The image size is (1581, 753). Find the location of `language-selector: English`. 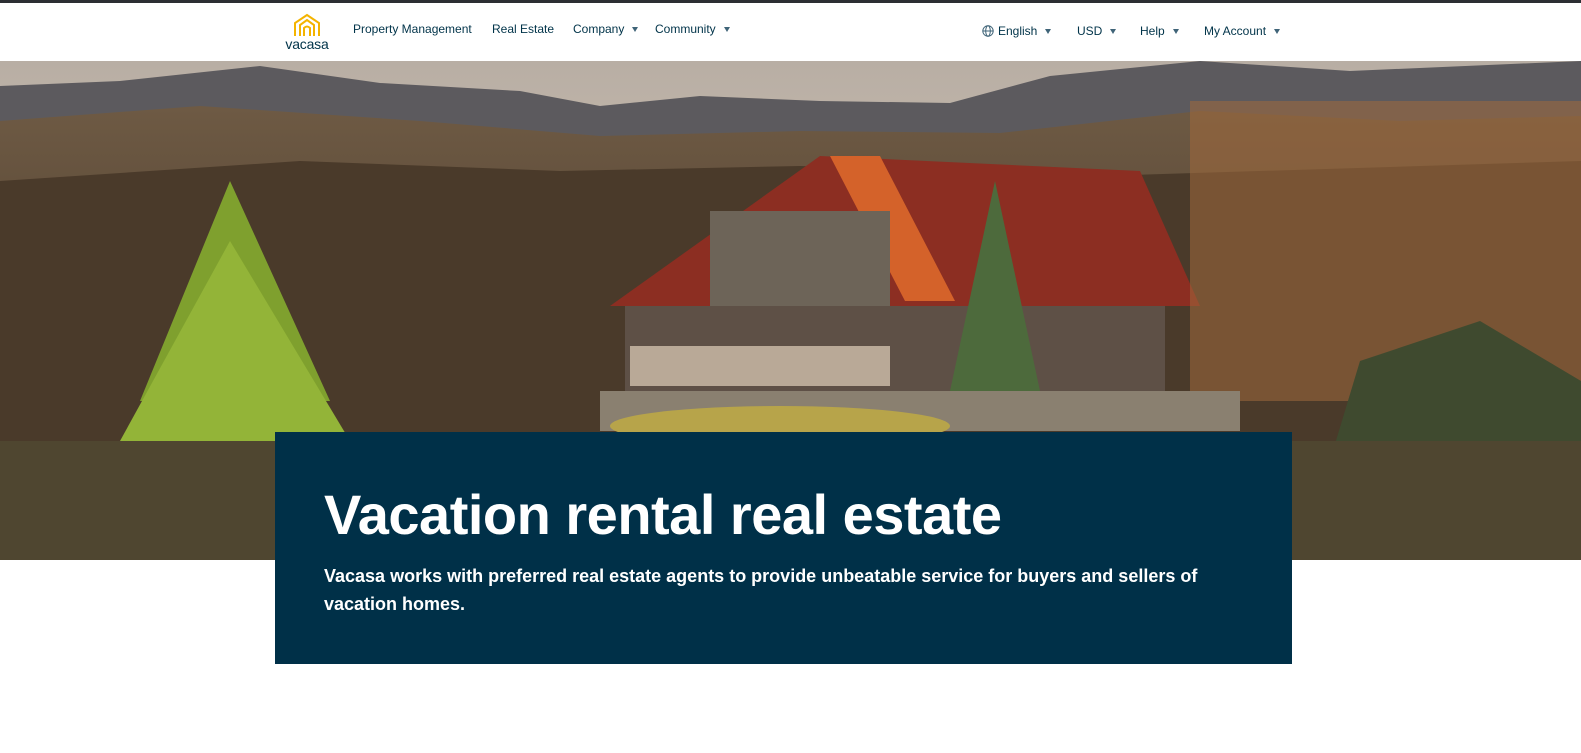

language-selector: English is located at coordinates (1017, 31).